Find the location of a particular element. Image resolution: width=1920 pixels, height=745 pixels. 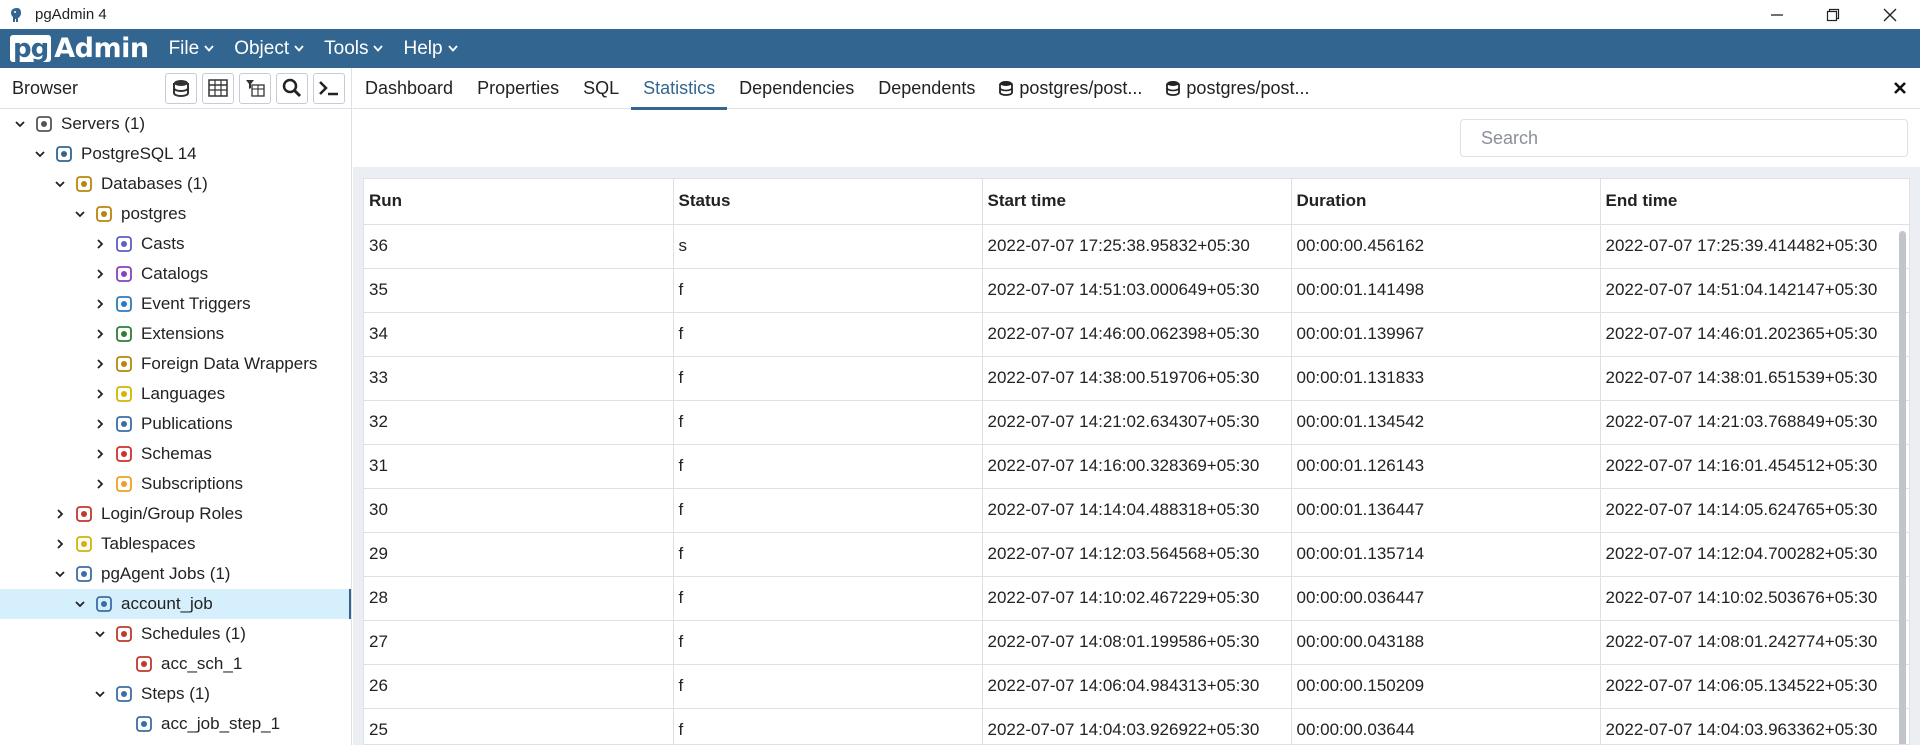

tree-node: Casts is located at coordinates (175, 244).